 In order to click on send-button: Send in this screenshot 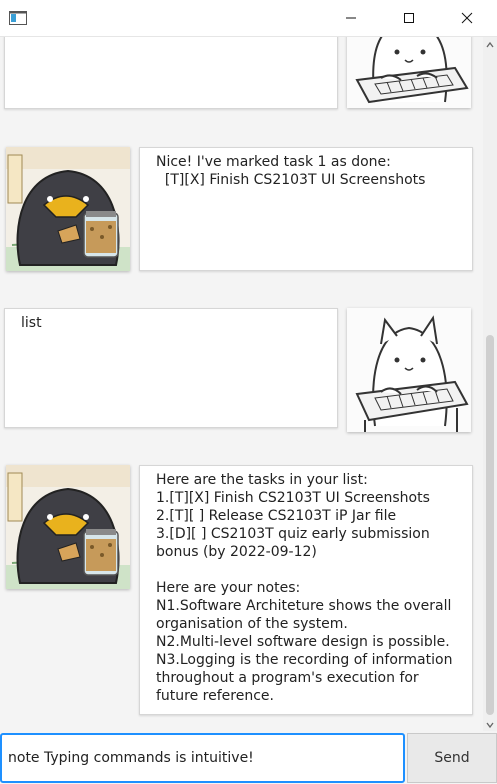, I will do `click(452, 758)`.